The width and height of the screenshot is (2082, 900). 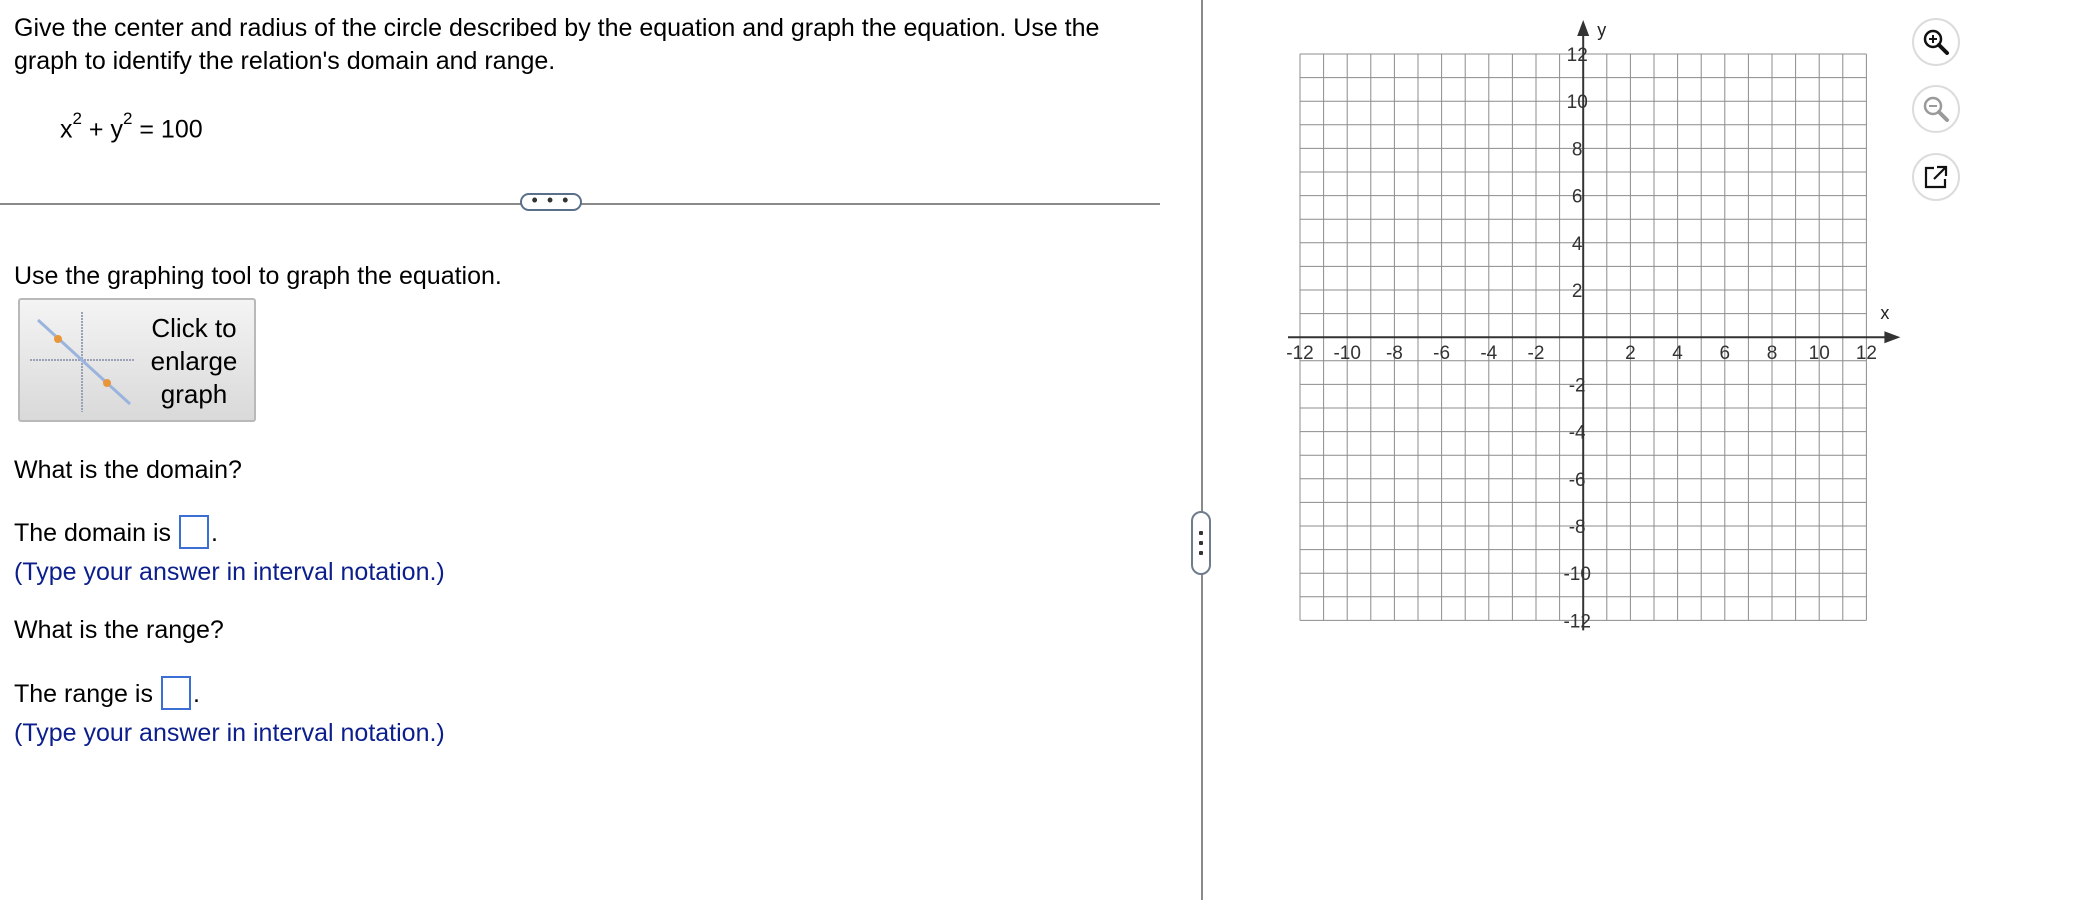 I want to click on popout-icon, so click(x=1936, y=177).